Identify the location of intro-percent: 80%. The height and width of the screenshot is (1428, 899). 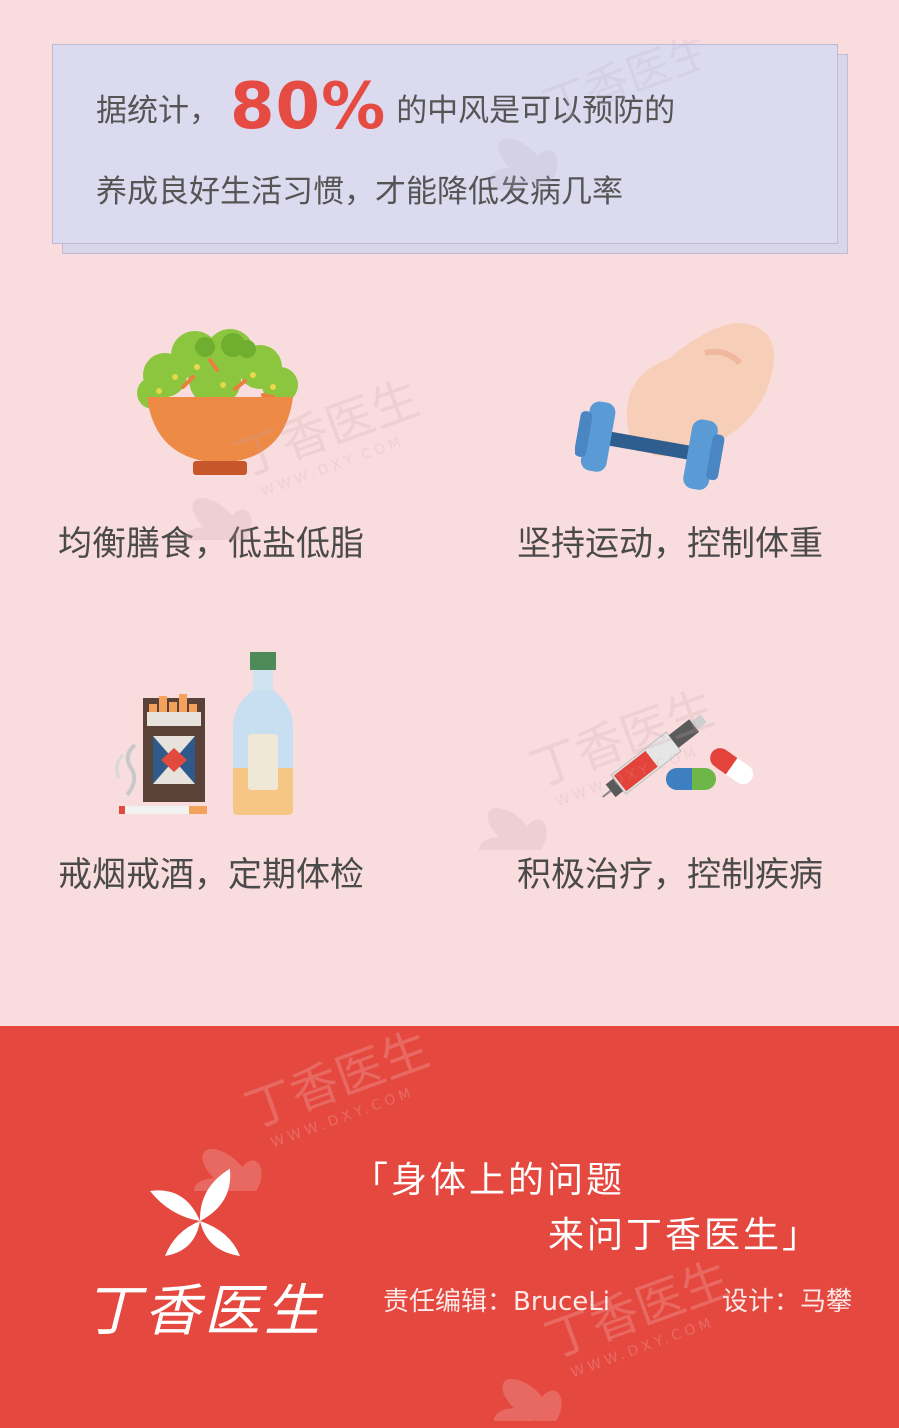
(308, 107).